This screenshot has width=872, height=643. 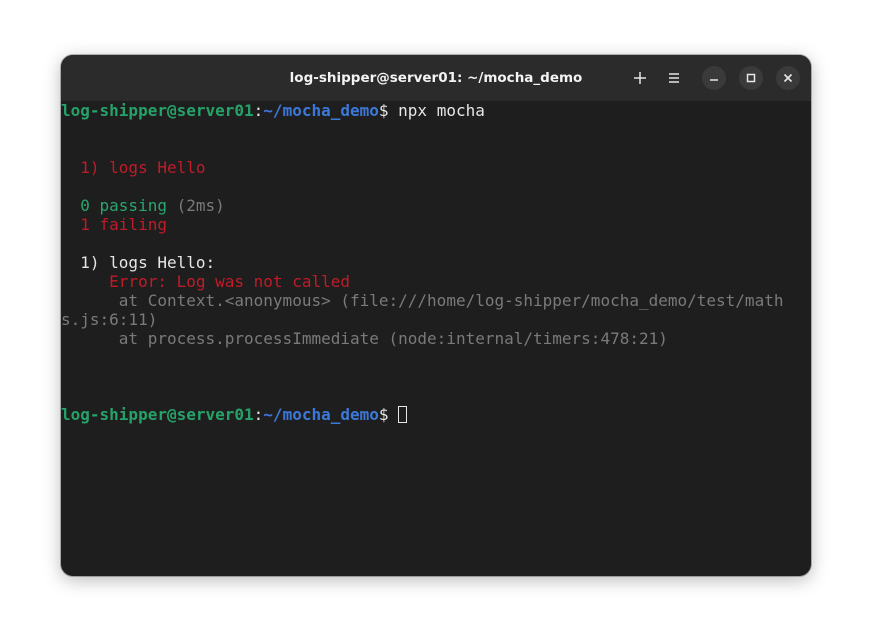 What do you see at coordinates (403, 414) in the screenshot?
I see `text-cursor` at bounding box center [403, 414].